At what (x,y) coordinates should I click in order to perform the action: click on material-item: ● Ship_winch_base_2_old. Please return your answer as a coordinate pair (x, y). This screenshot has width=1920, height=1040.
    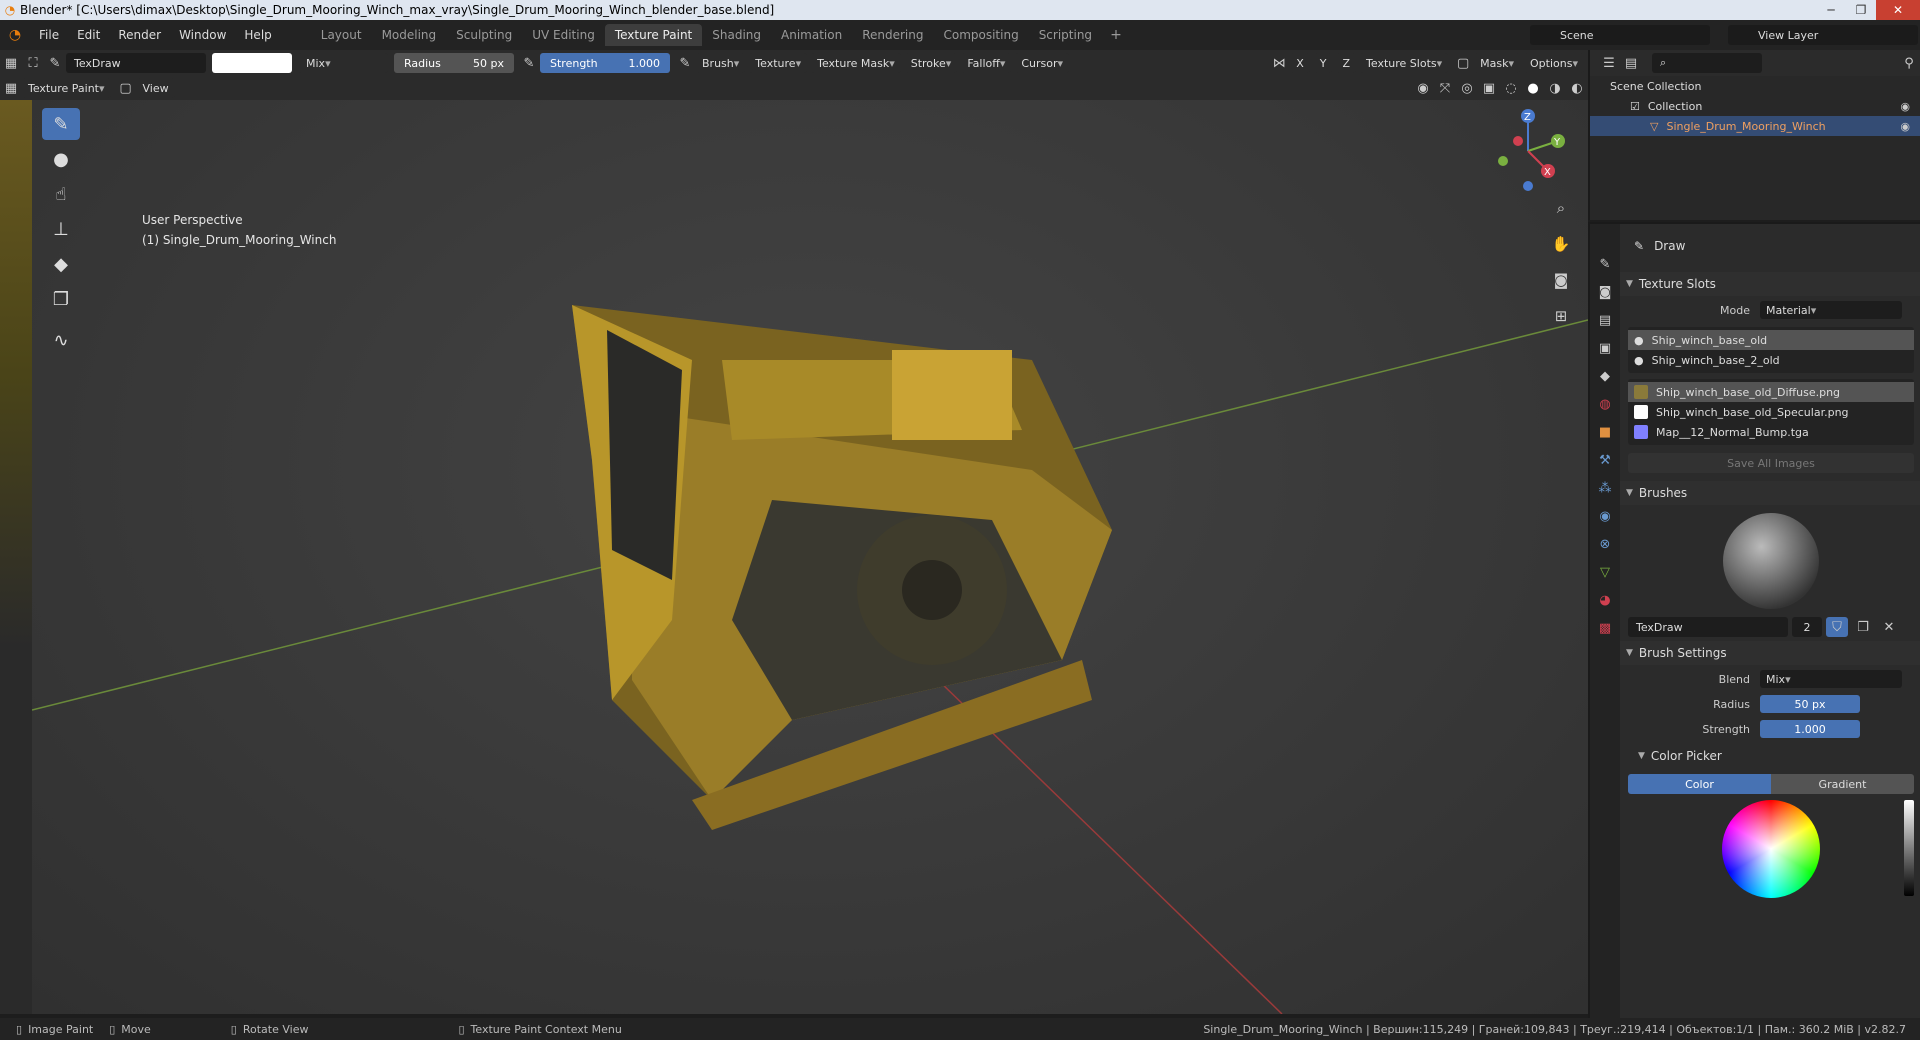
    Looking at the image, I should click on (1771, 360).